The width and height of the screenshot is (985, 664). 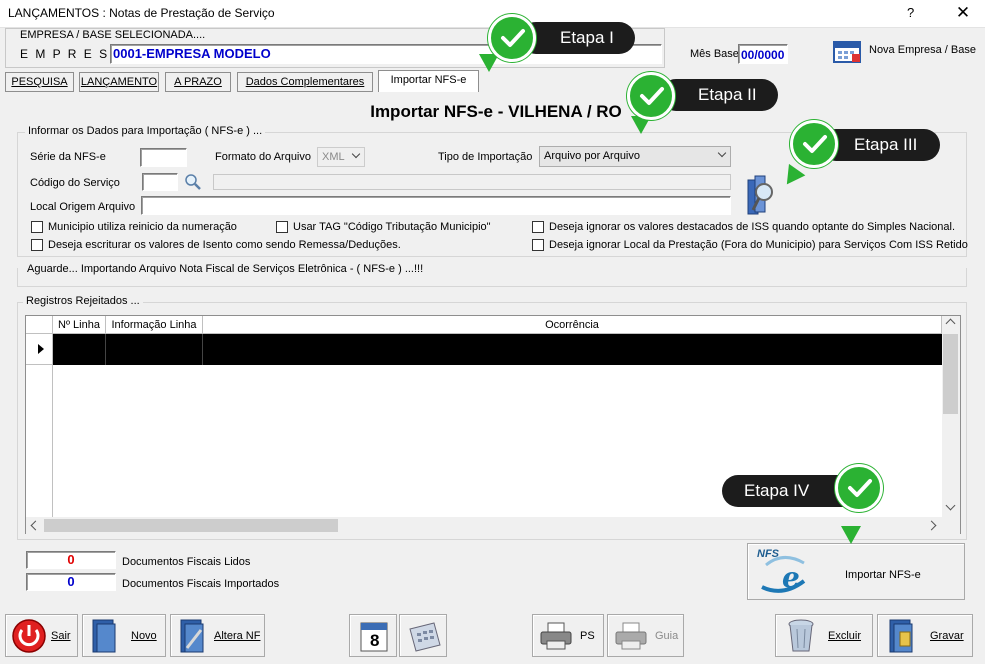 I want to click on calendar-icon, so click(x=847, y=52).